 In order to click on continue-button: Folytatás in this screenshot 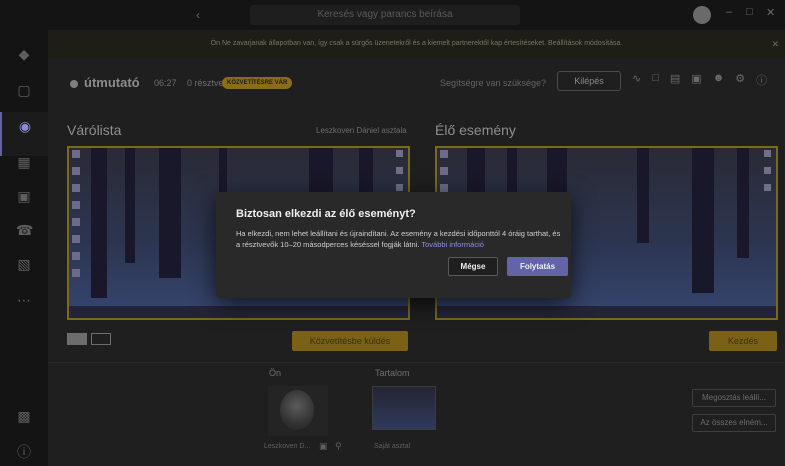, I will do `click(537, 266)`.